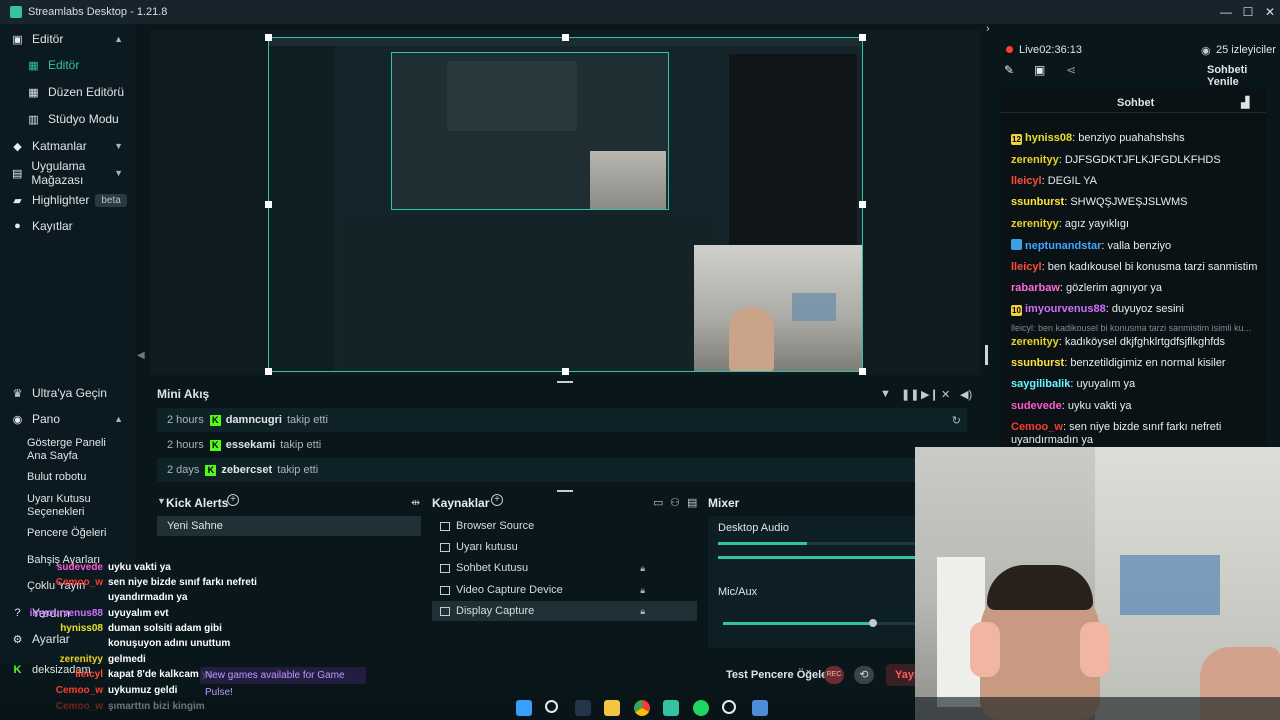 This screenshot has height=720, width=1280. Describe the element at coordinates (551, 706) in the screenshot. I see `search-icon` at that location.